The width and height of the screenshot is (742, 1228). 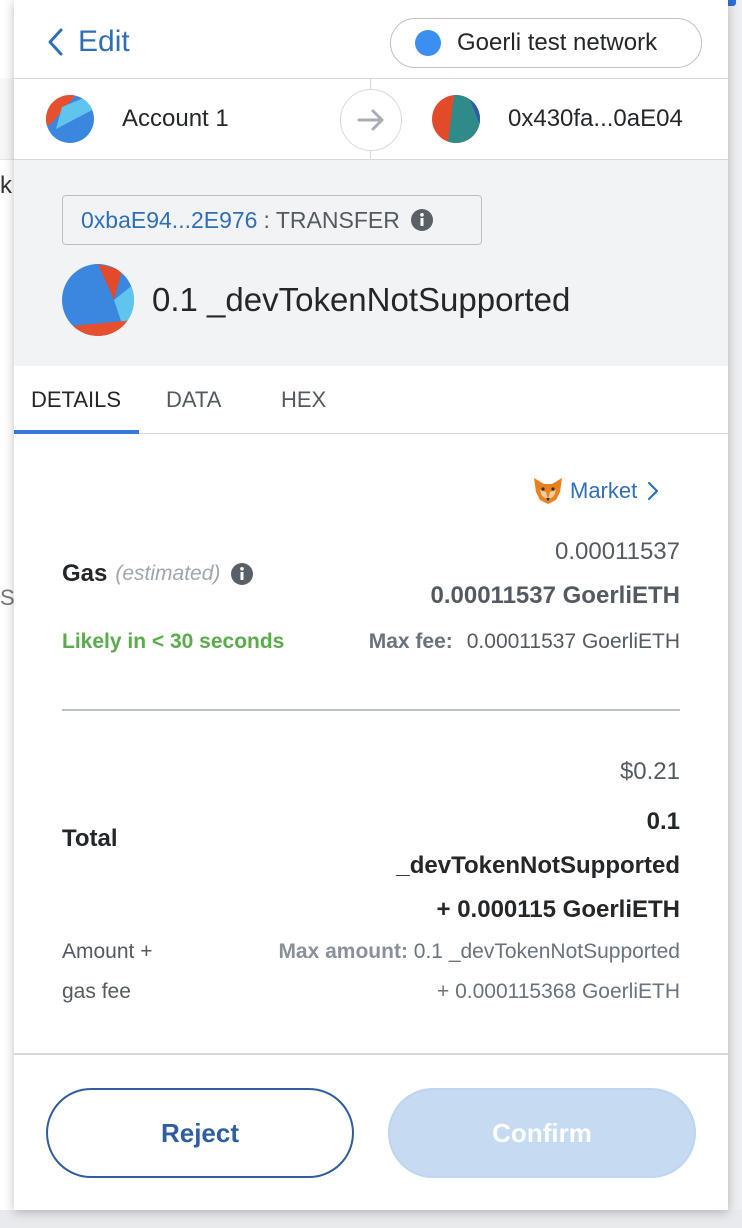 What do you see at coordinates (175, 118) in the screenshot?
I see `sender-account-label: Account 1` at bounding box center [175, 118].